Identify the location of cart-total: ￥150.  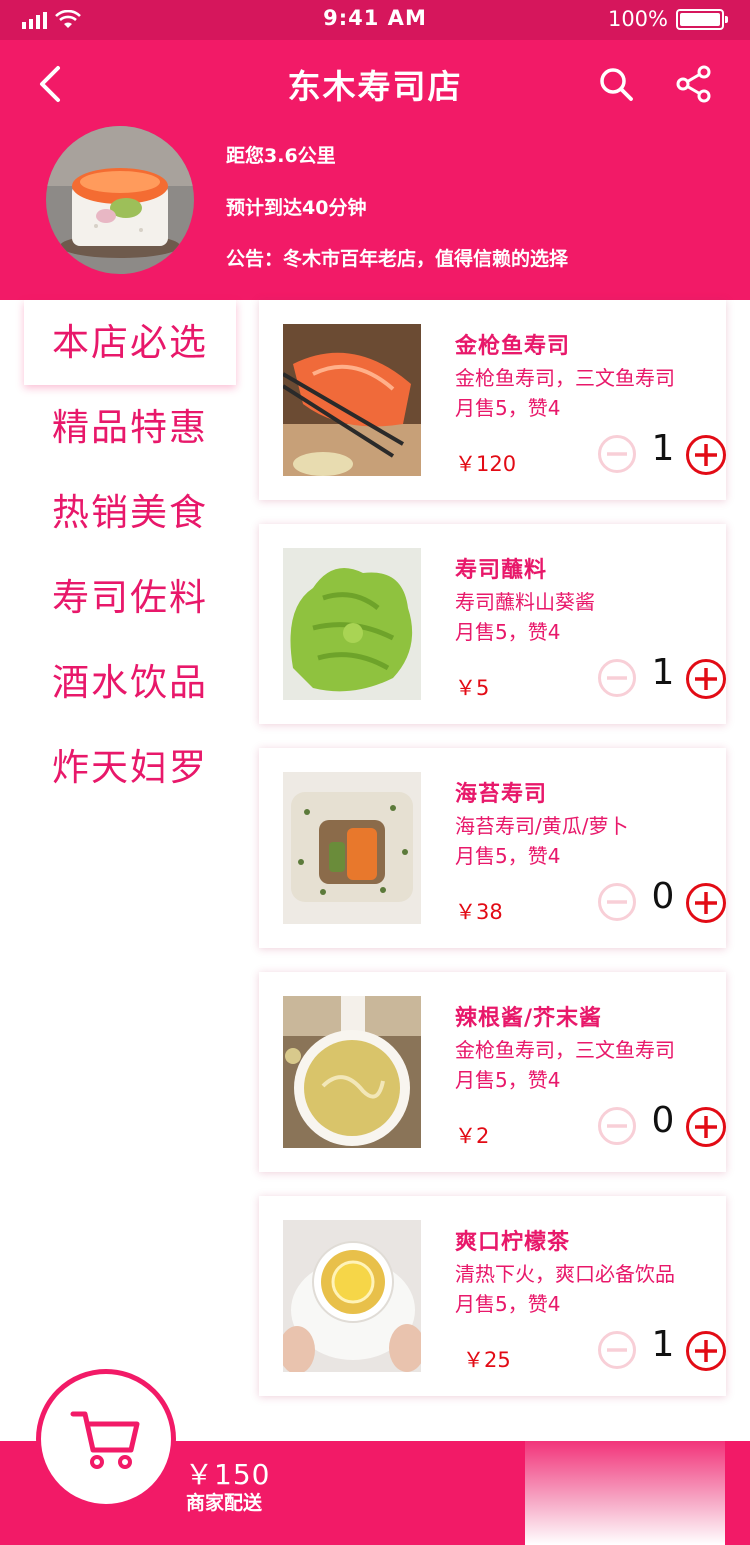
(228, 1474).